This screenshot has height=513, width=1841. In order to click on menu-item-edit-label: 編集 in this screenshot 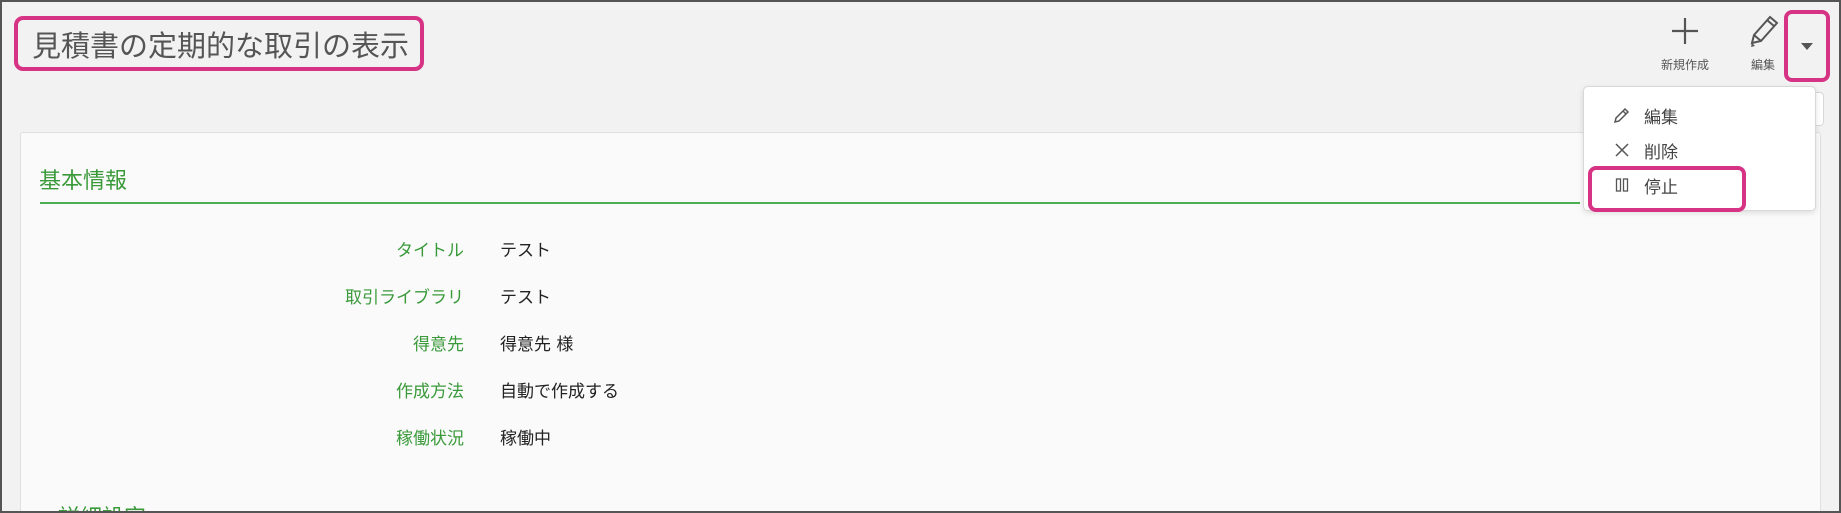, I will do `click(1661, 117)`.